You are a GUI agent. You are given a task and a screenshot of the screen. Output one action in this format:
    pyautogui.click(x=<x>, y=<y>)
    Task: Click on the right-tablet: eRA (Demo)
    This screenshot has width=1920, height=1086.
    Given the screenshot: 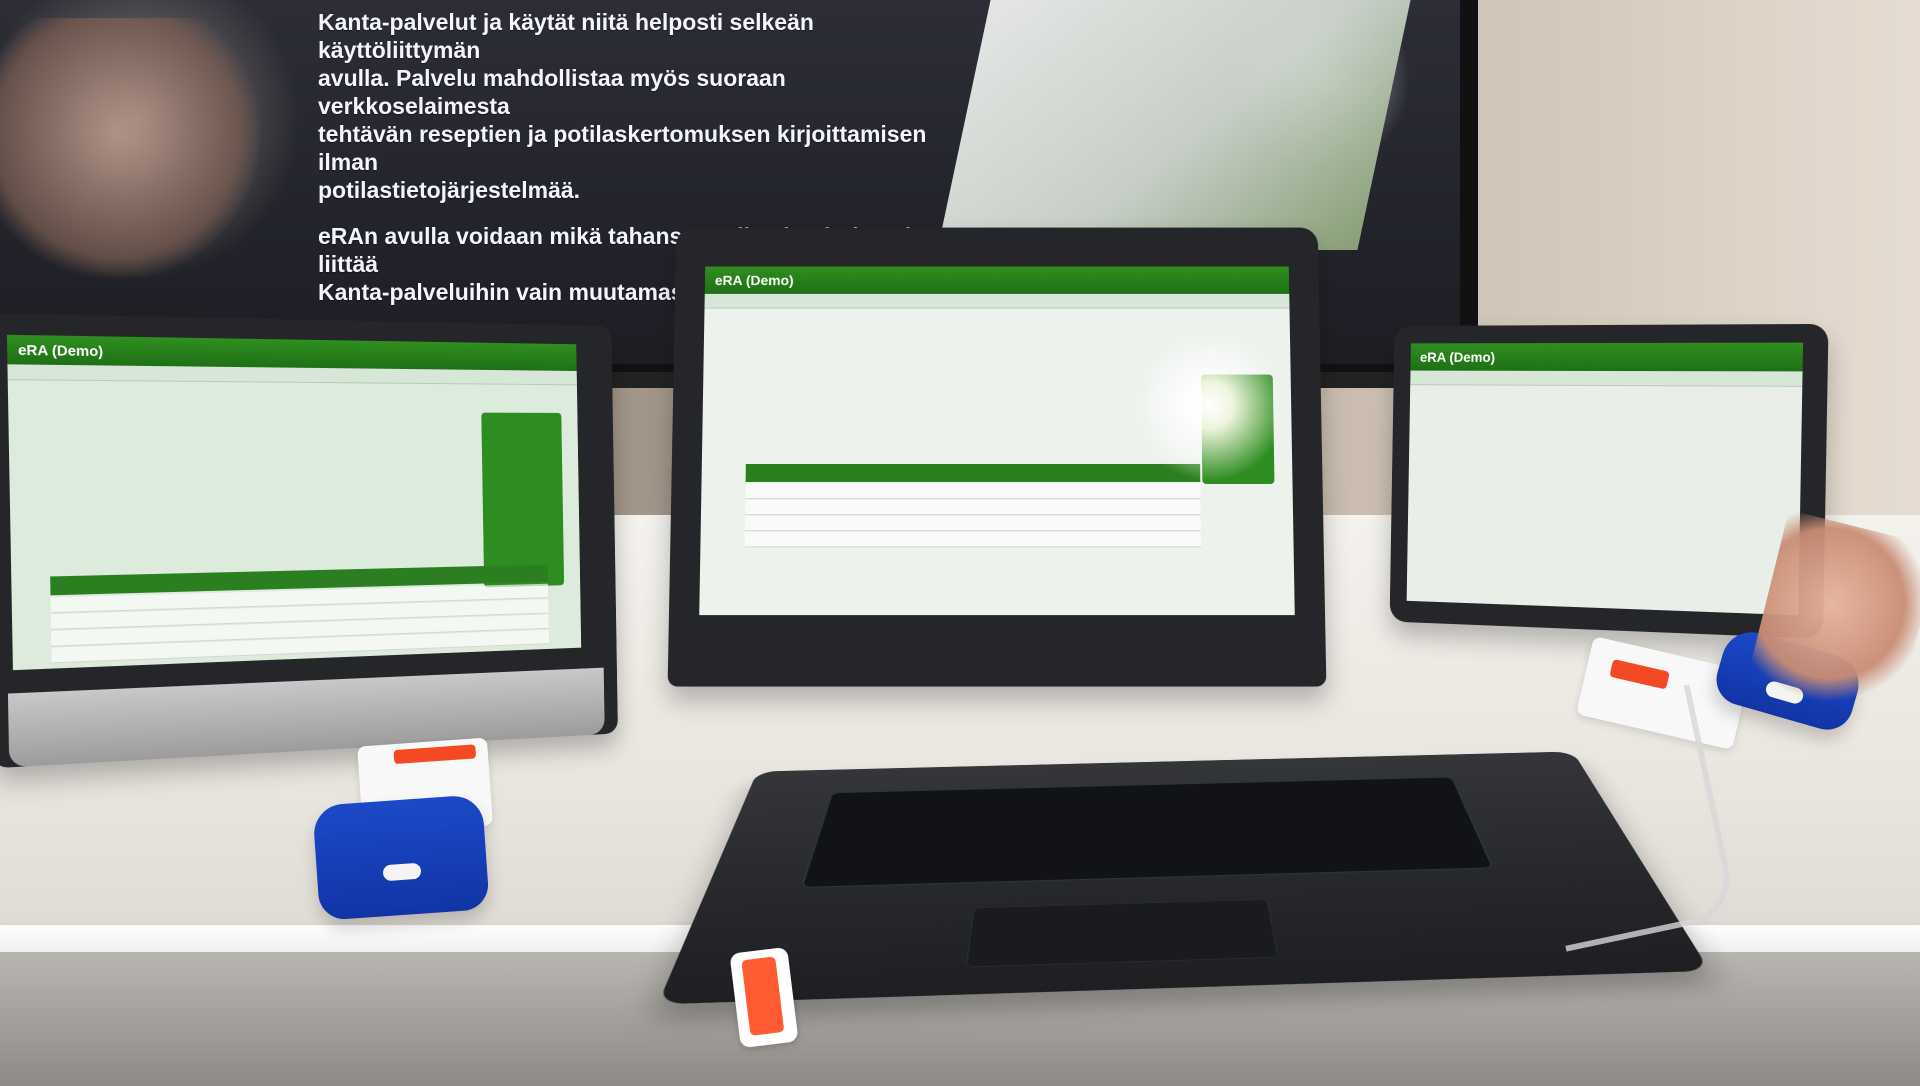 What is the action you would take?
    pyautogui.click(x=1609, y=481)
    